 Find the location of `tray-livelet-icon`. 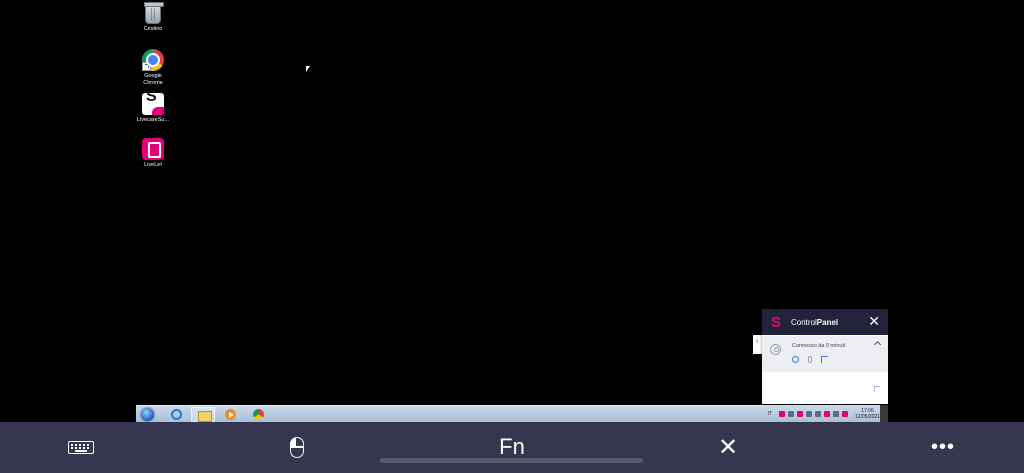

tray-livelet-icon is located at coordinates (826, 414).